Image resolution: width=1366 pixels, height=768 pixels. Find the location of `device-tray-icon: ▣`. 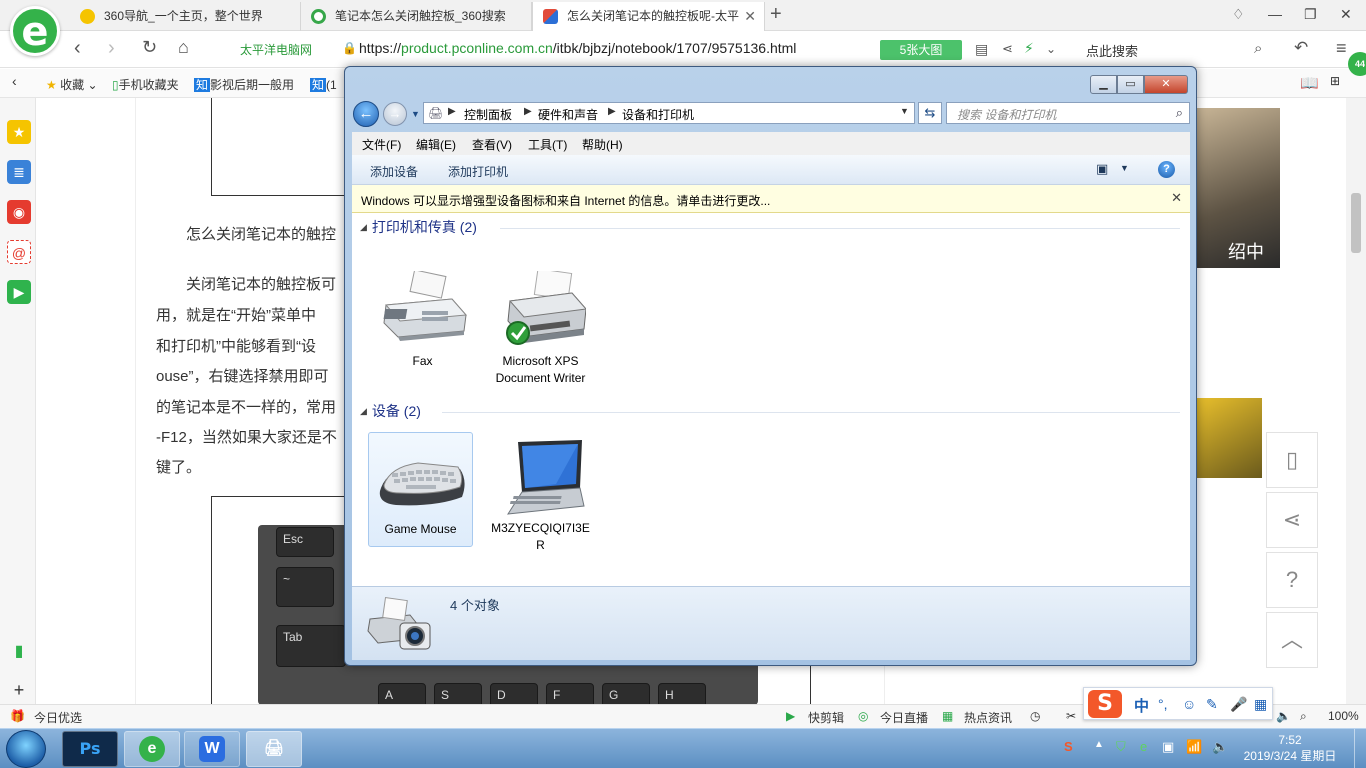

device-tray-icon: ▣ is located at coordinates (1168, 747).